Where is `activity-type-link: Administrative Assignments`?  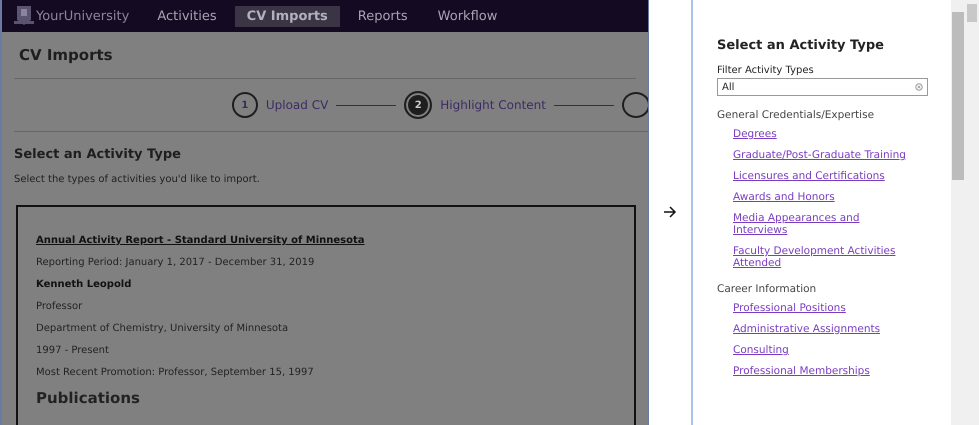
activity-type-link: Administrative Assignments is located at coordinates (823, 329).